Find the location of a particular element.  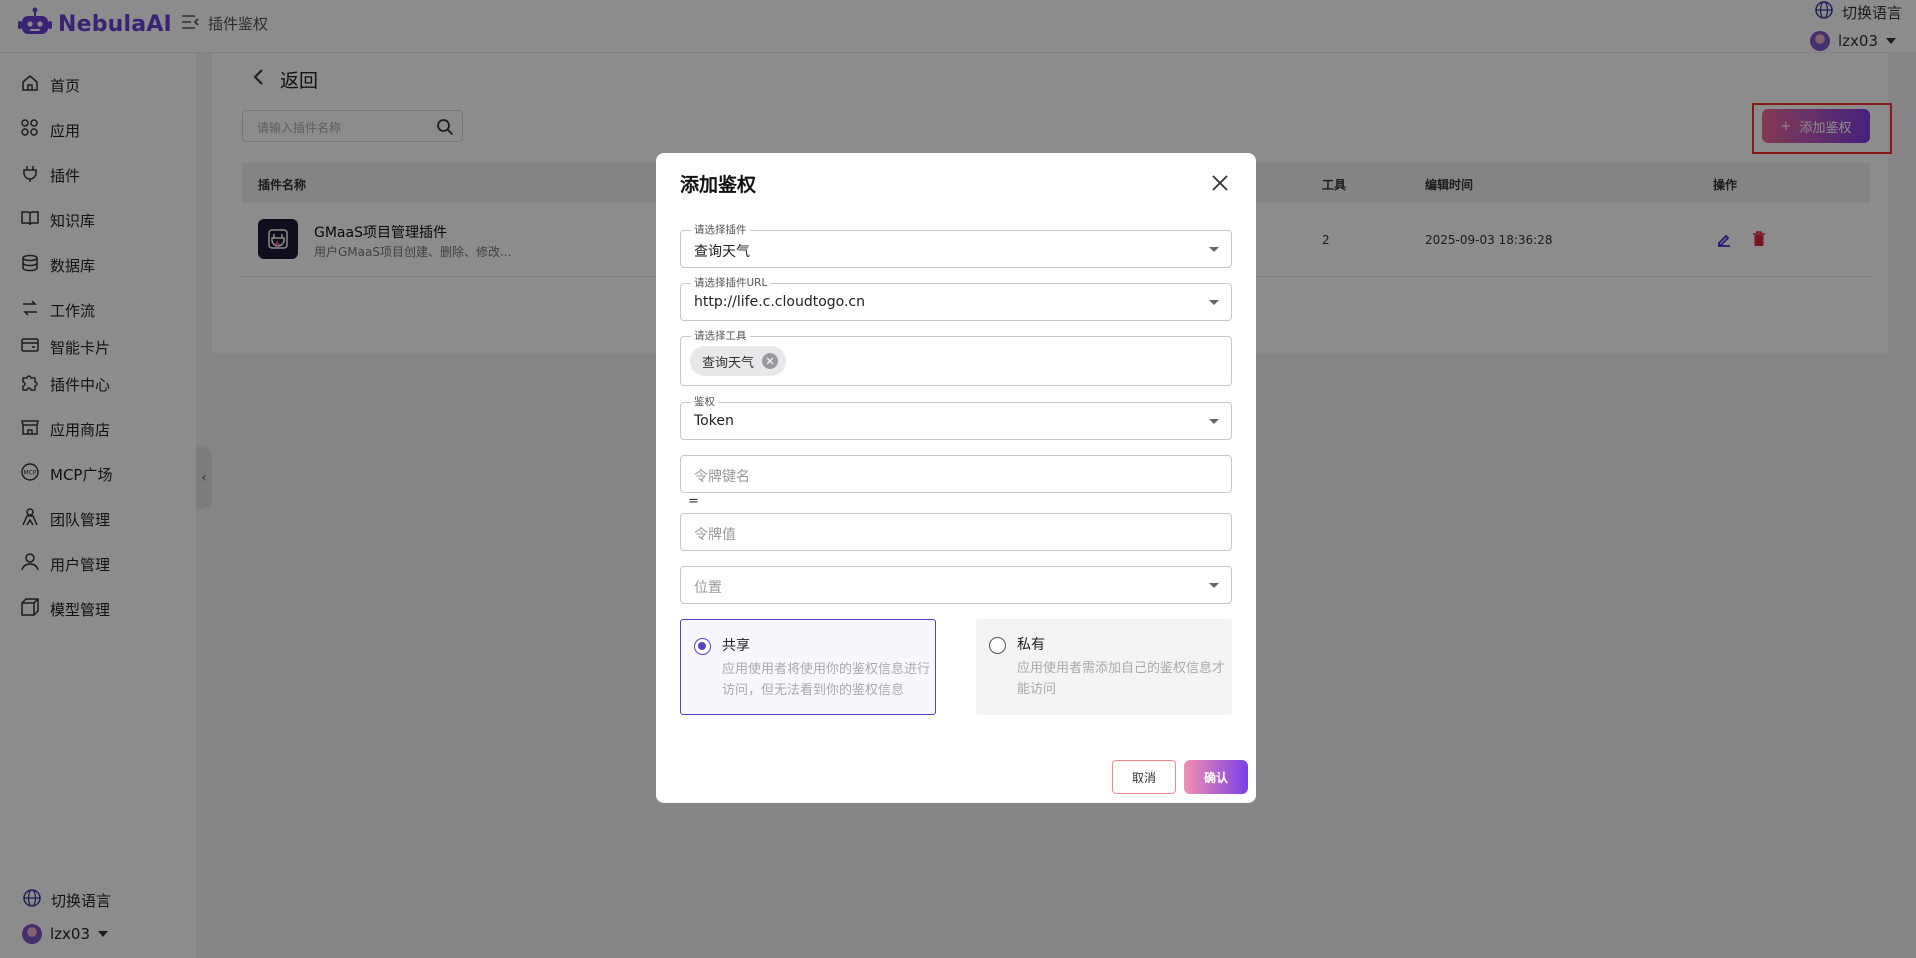

shared-title: 共享 is located at coordinates (736, 646).